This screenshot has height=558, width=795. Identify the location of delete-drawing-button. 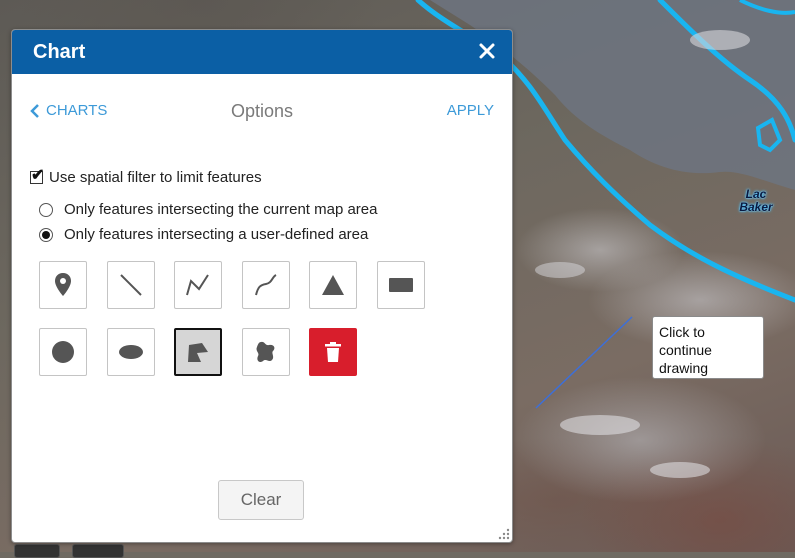
(333, 352).